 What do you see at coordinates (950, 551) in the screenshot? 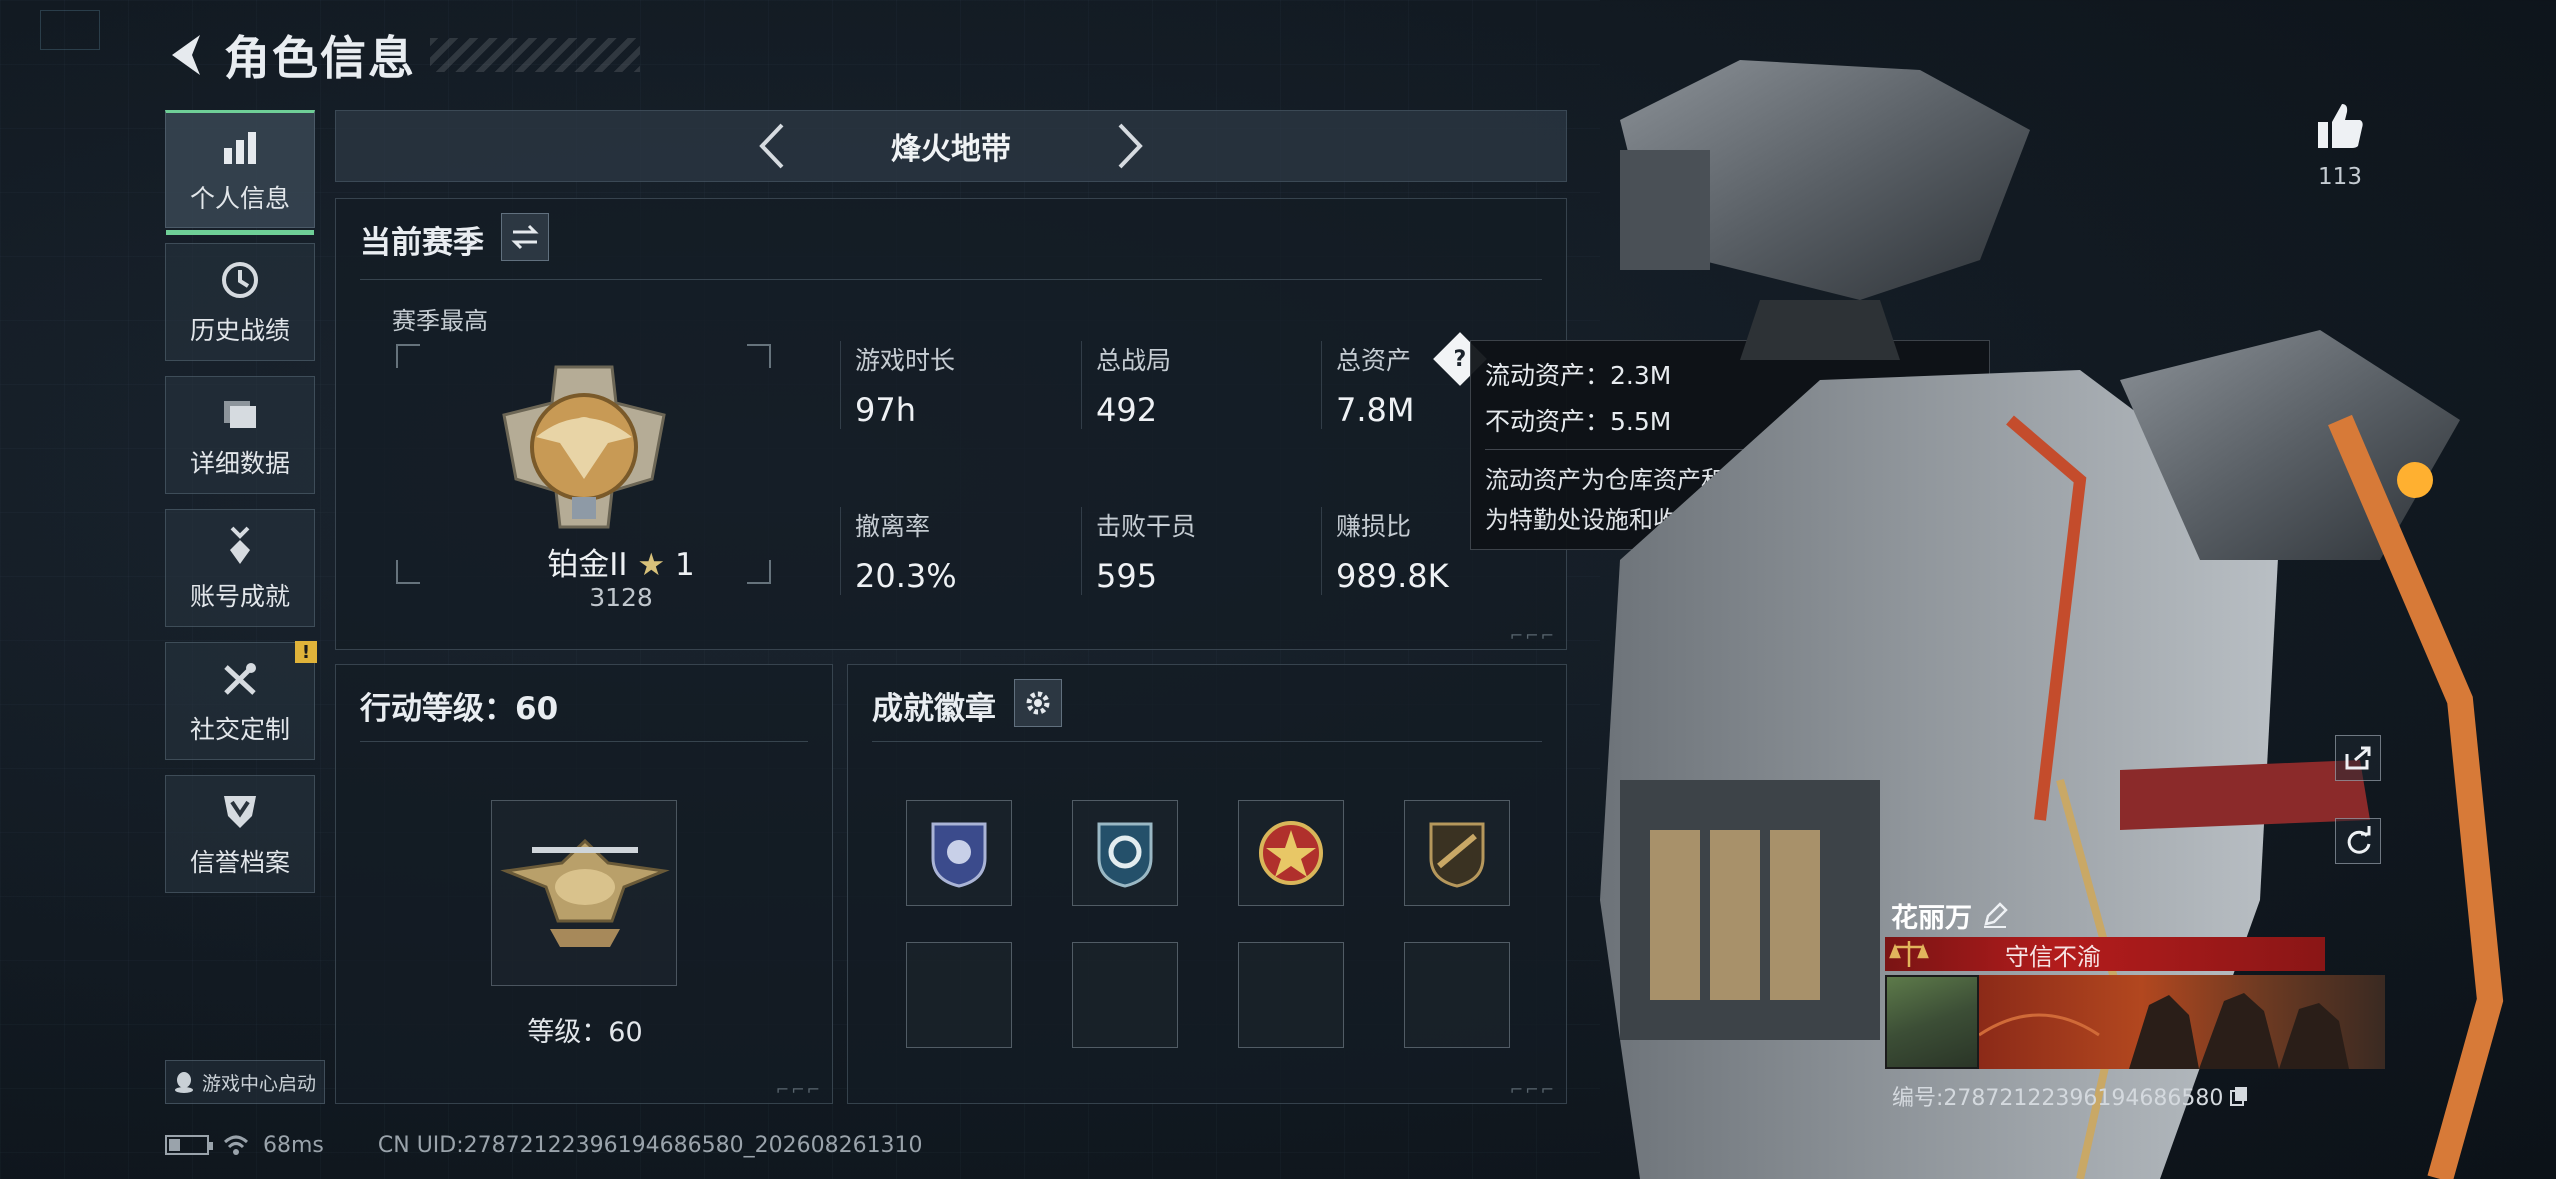
I see `stat-extraction-rate: 撤离率 20.3%` at bounding box center [950, 551].